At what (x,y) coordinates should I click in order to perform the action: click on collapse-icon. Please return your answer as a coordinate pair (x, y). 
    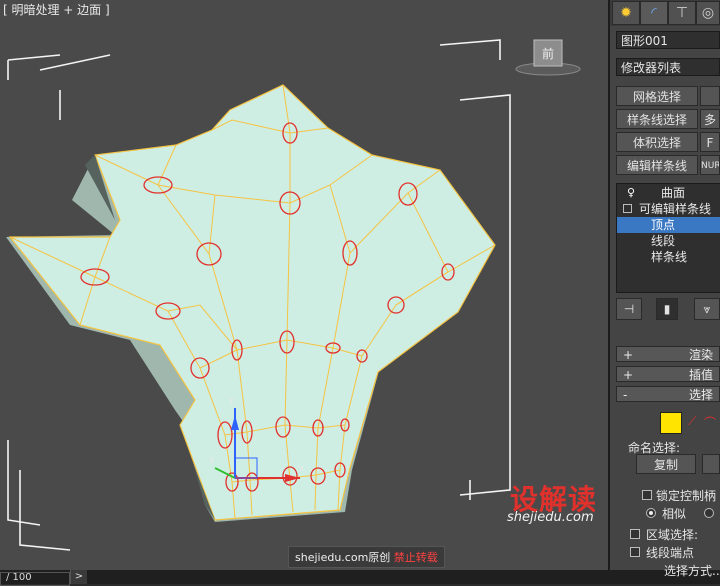
    Looking at the image, I should click on (627, 208).